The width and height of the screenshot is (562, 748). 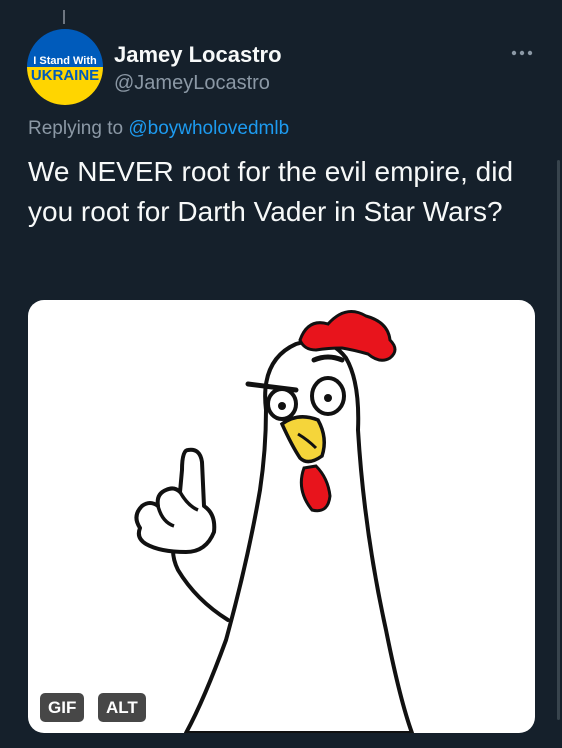 I want to click on gif-badge: GIF, so click(x=62, y=707).